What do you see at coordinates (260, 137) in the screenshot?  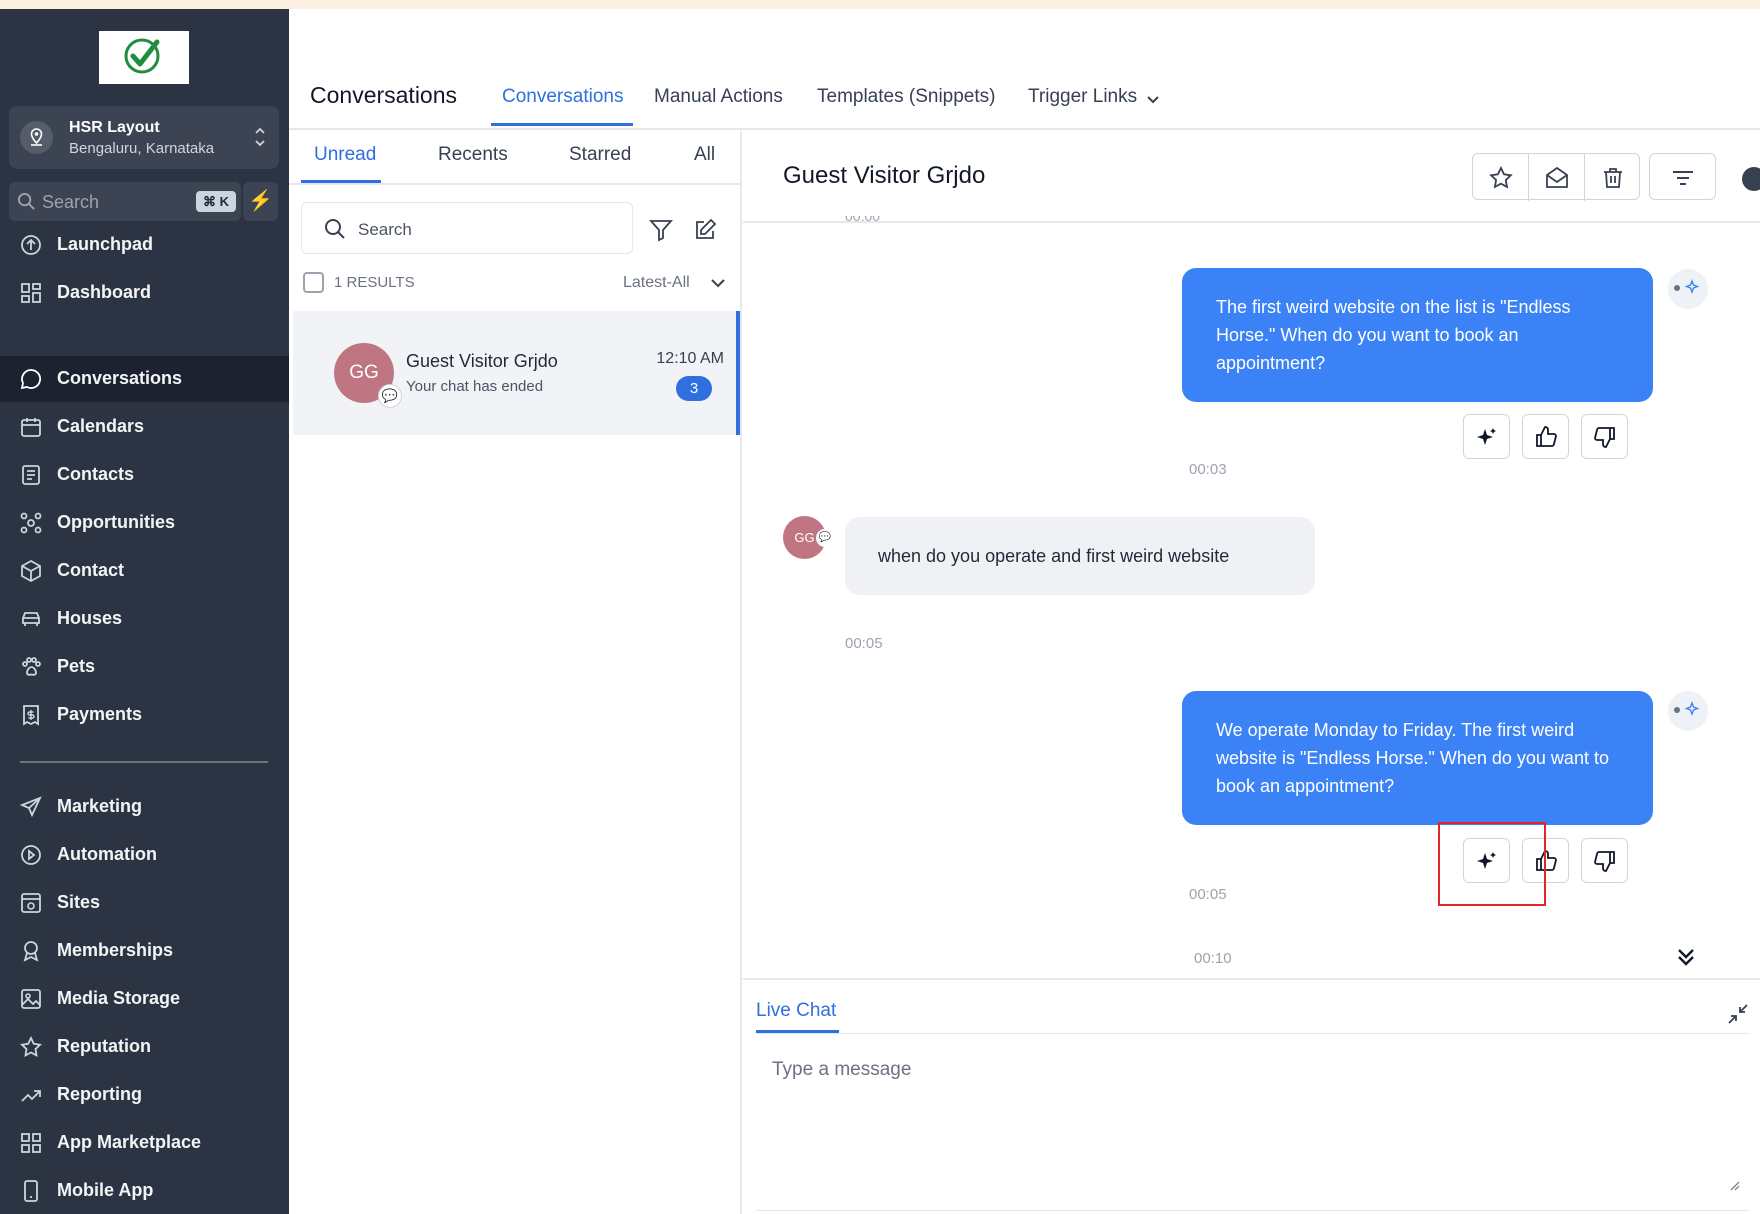 I see `chevron-updown-icon` at bounding box center [260, 137].